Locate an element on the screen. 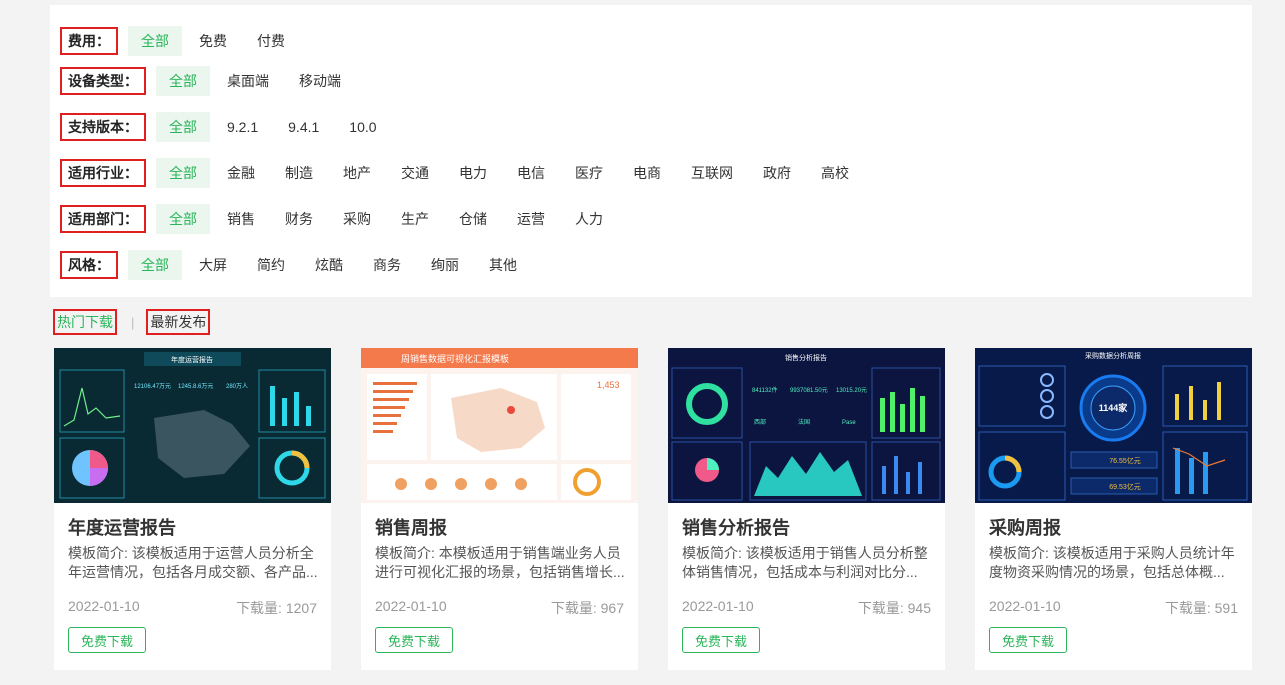 This screenshot has width=1285, height=685. filter-label-fee: 费用： is located at coordinates (89, 41).